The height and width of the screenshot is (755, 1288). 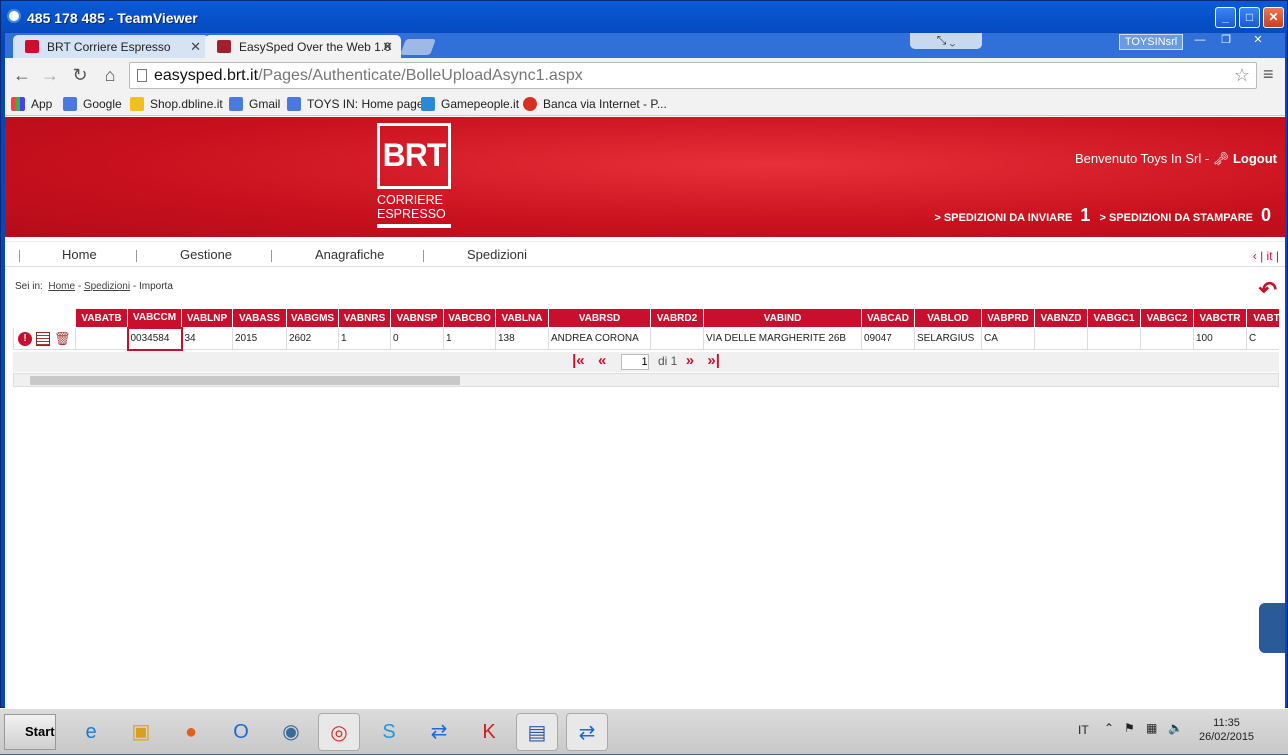 What do you see at coordinates (111, 46) in the screenshot?
I see `tab-brt: BRT Corriere Espresso ✕` at bounding box center [111, 46].